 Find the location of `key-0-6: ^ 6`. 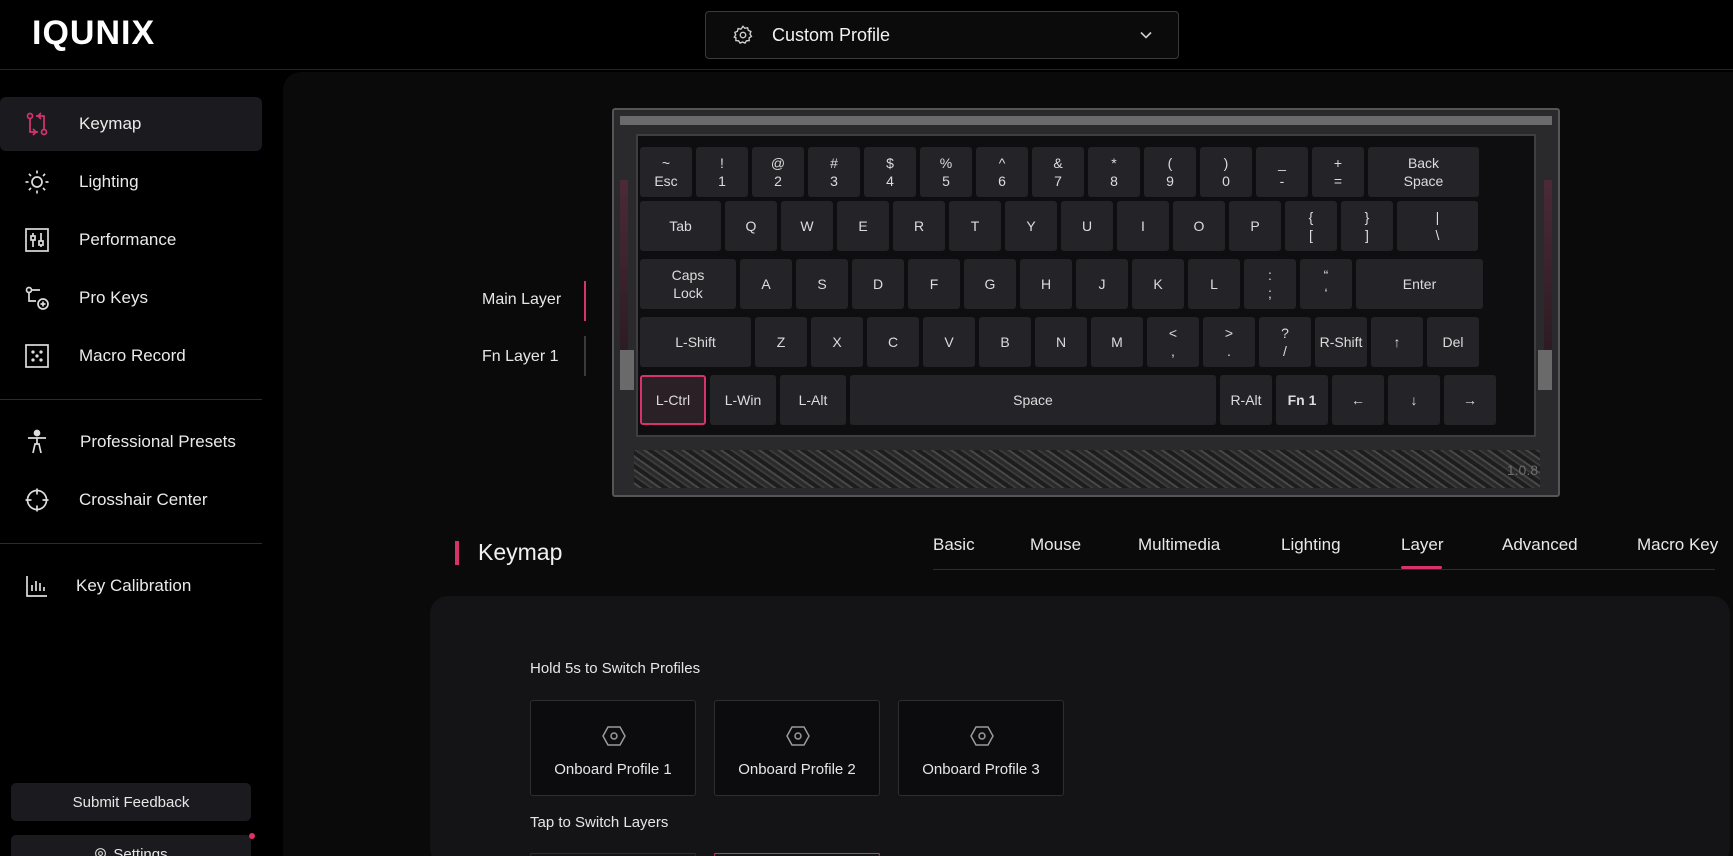

key-0-6: ^ 6 is located at coordinates (1002, 172).